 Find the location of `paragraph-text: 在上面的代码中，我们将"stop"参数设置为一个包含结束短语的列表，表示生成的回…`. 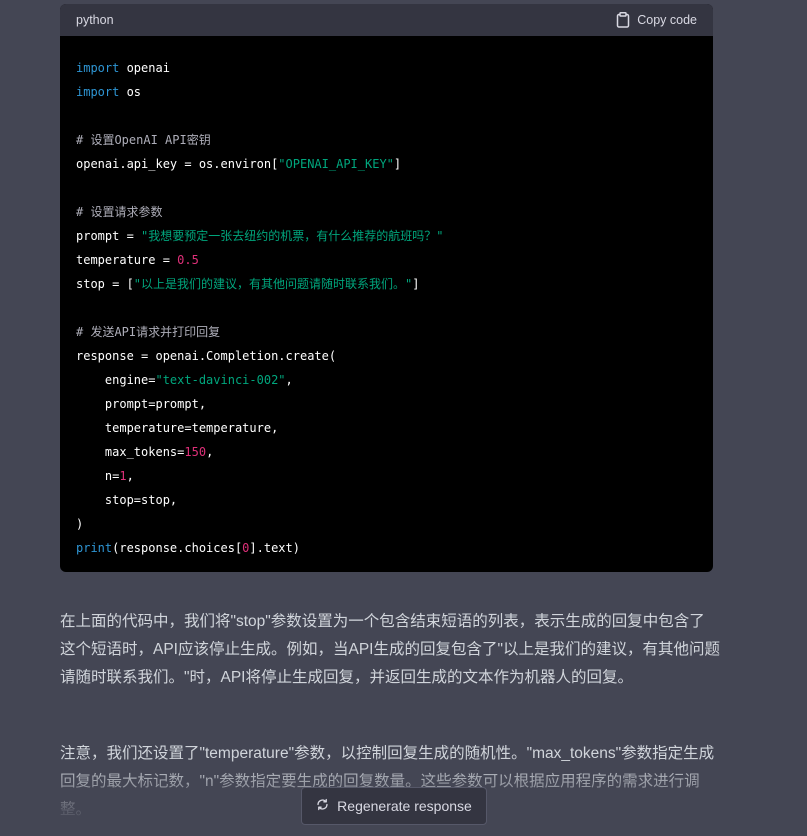

paragraph-text: 在上面的代码中，我们将"stop"参数设置为一个包含结束短语的列表，表示生成的回… is located at coordinates (390, 649).